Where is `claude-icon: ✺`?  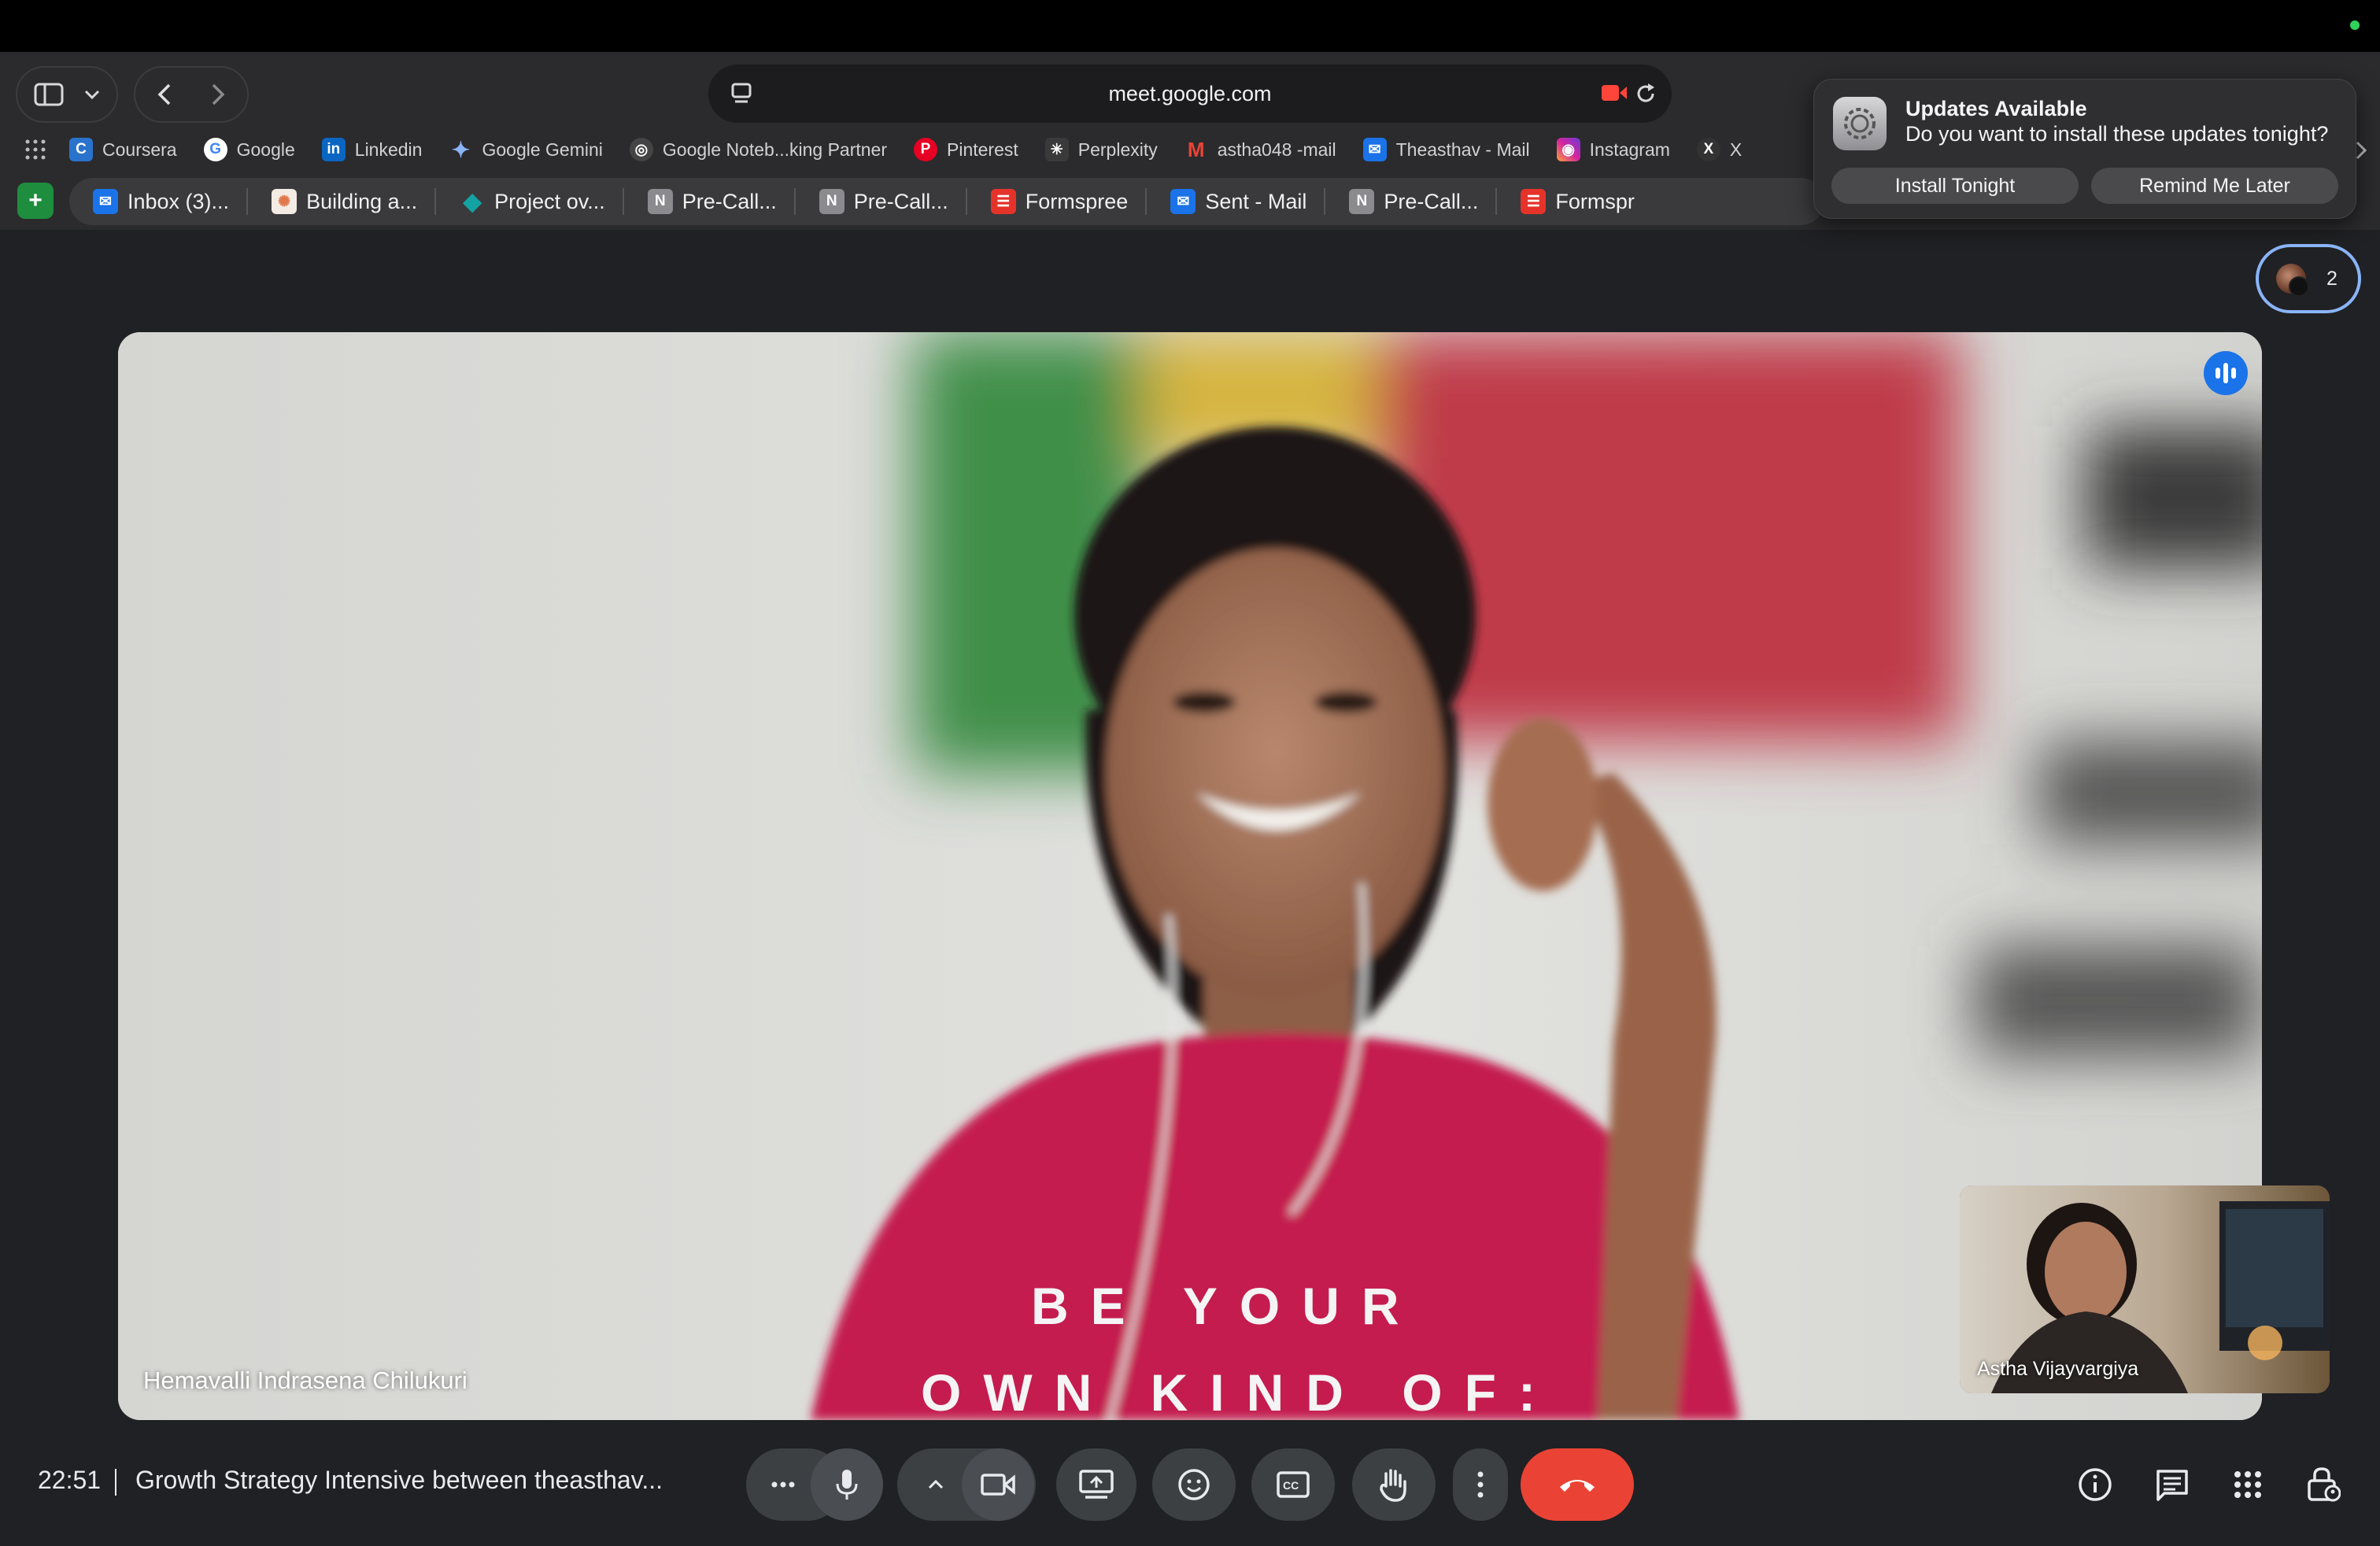 claude-icon: ✺ is located at coordinates (285, 201).